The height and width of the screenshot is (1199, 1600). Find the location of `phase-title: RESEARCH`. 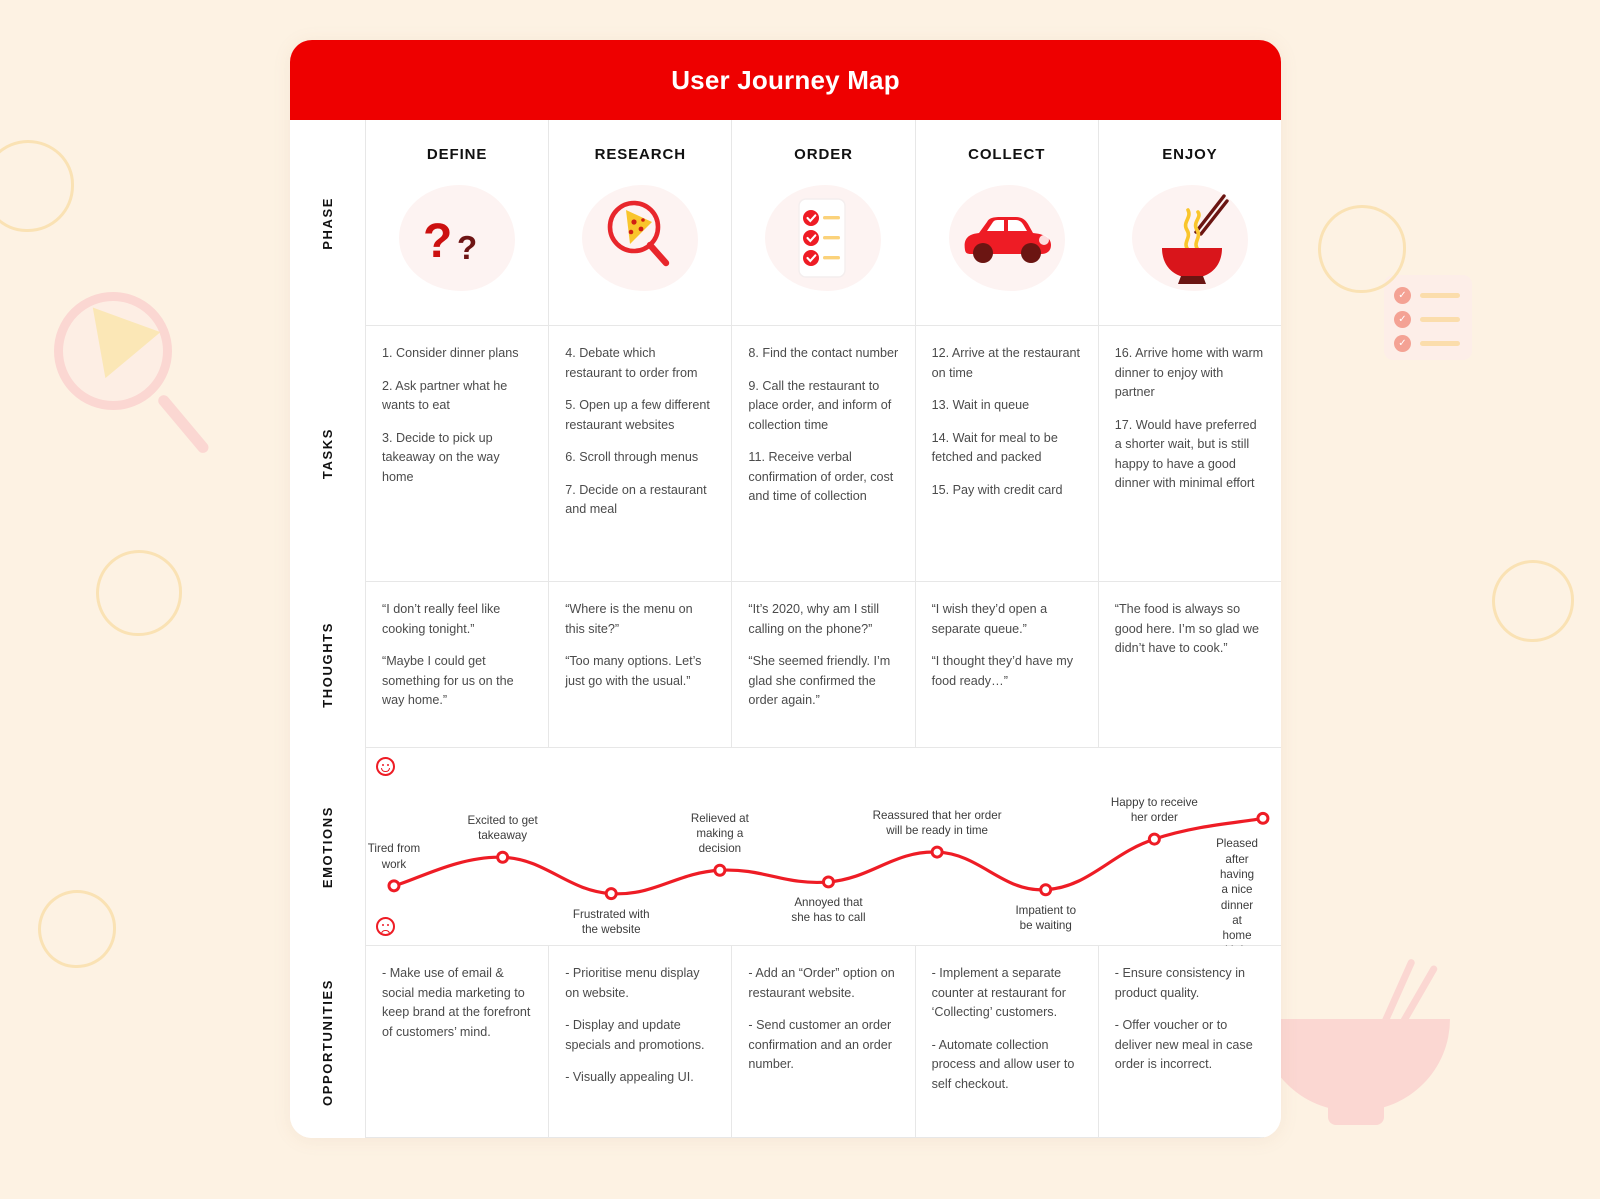

phase-title: RESEARCH is located at coordinates (640, 154).